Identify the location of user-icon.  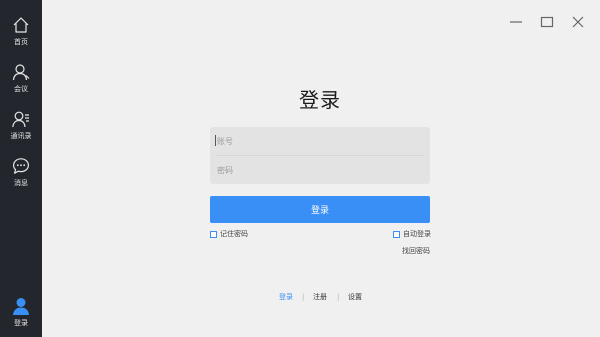
(21, 72).